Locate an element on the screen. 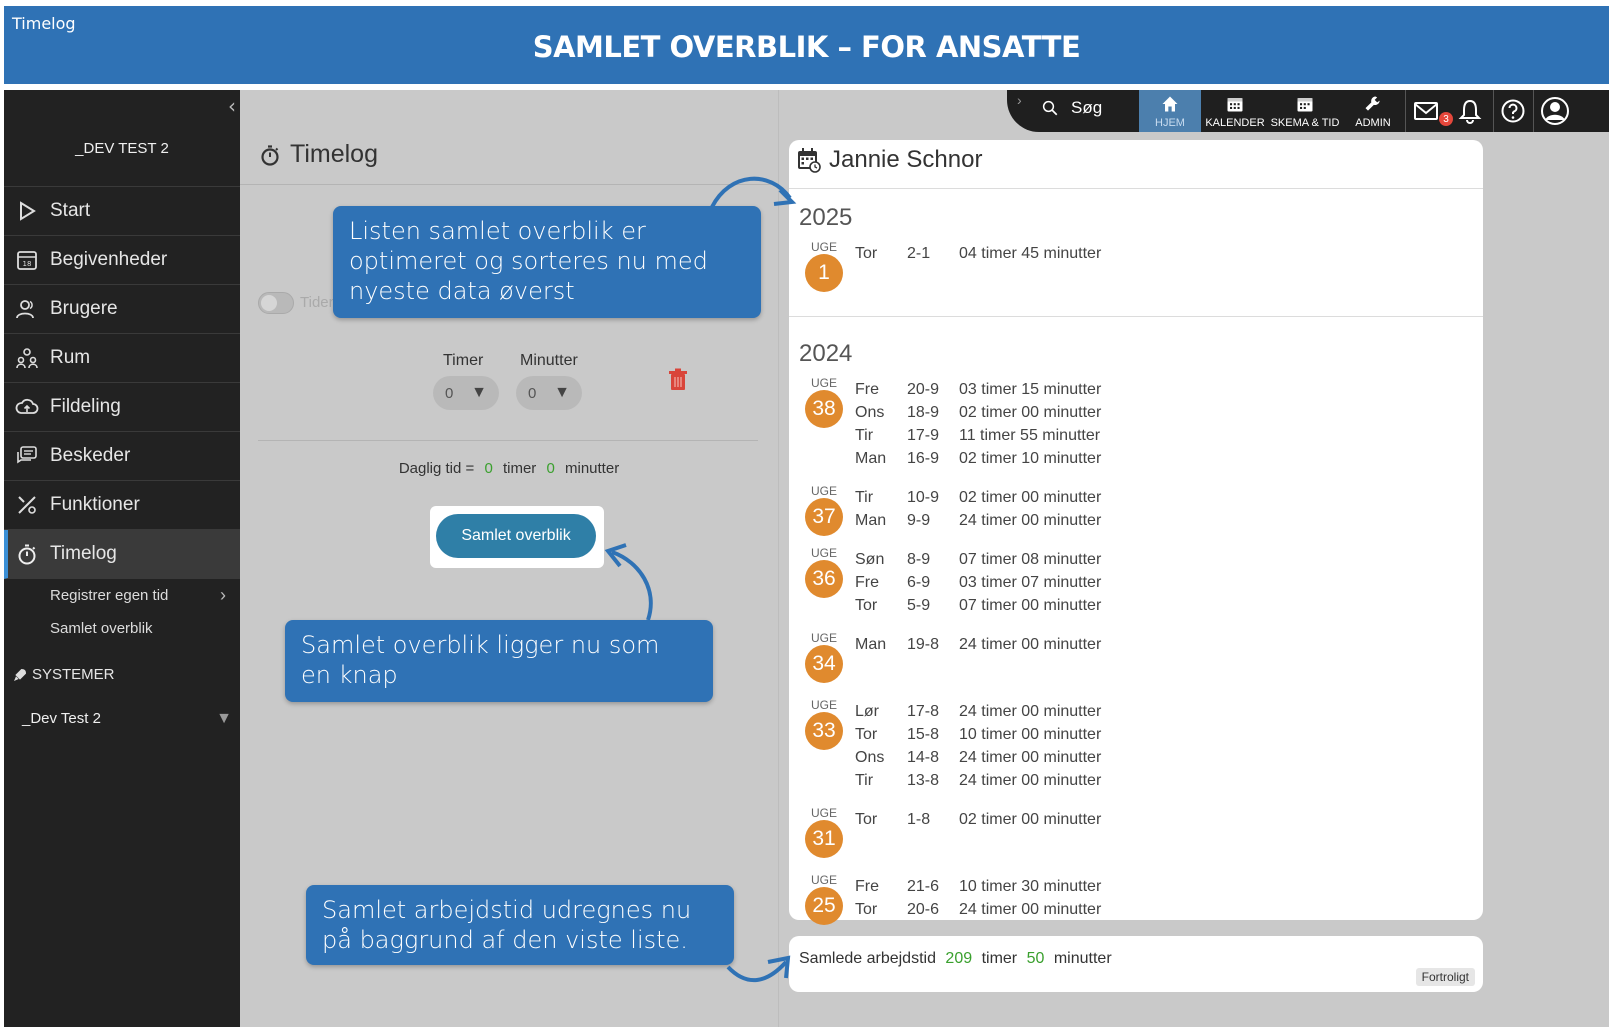 The width and height of the screenshot is (1609, 1033). week-number-badge: 25 is located at coordinates (824, 906).